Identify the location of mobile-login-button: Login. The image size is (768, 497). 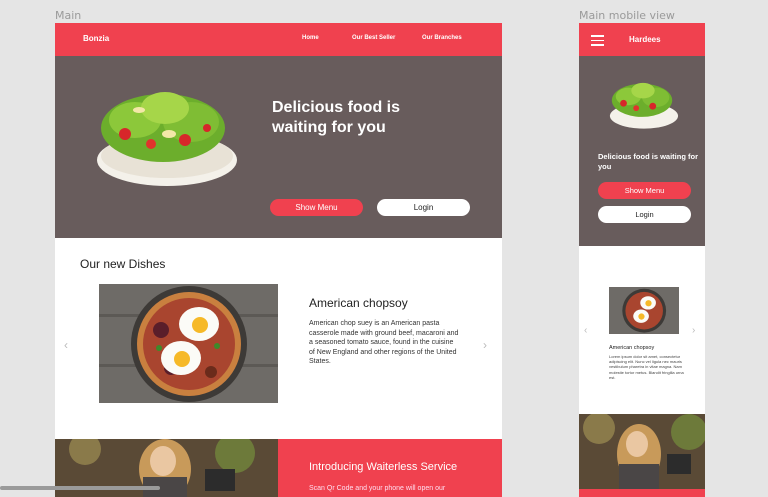
(644, 214).